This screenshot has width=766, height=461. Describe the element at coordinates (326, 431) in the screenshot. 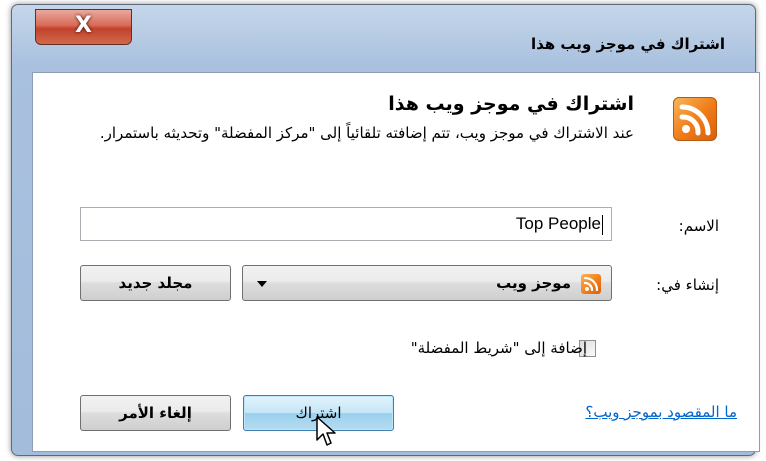

I see `mouse-cursor-icon` at that location.